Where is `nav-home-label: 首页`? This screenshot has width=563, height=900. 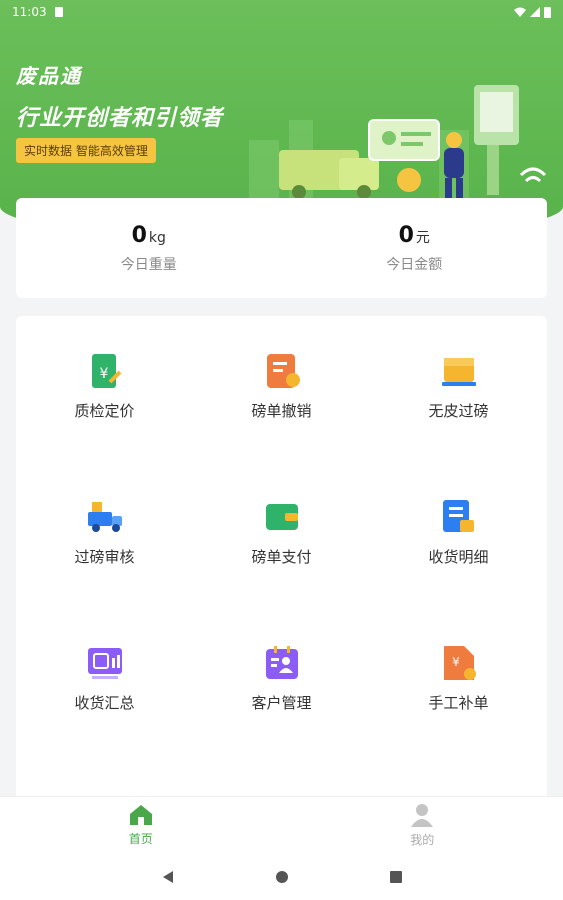
nav-home-label: 首页 is located at coordinates (140, 839).